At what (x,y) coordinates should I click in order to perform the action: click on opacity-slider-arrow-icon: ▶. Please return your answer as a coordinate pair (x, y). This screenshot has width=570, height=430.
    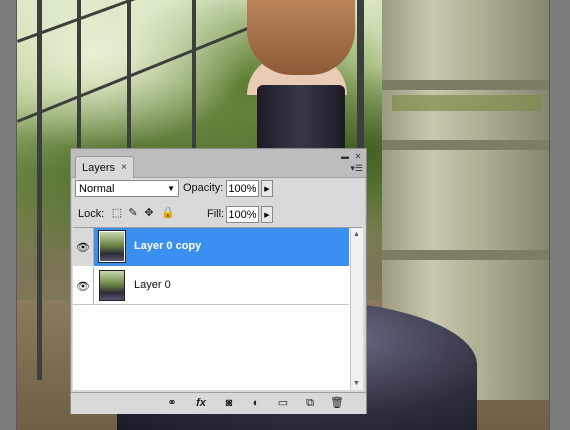
    Looking at the image, I should click on (267, 188).